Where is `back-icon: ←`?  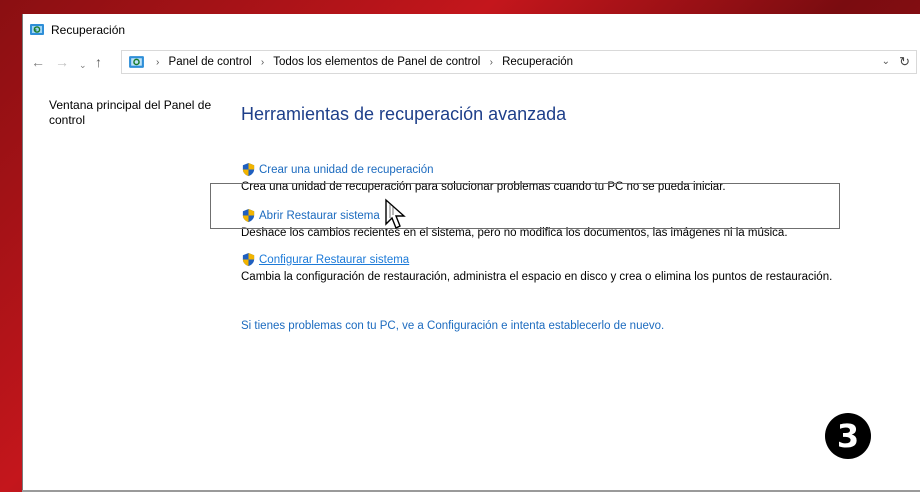
back-icon: ← is located at coordinates (38, 62).